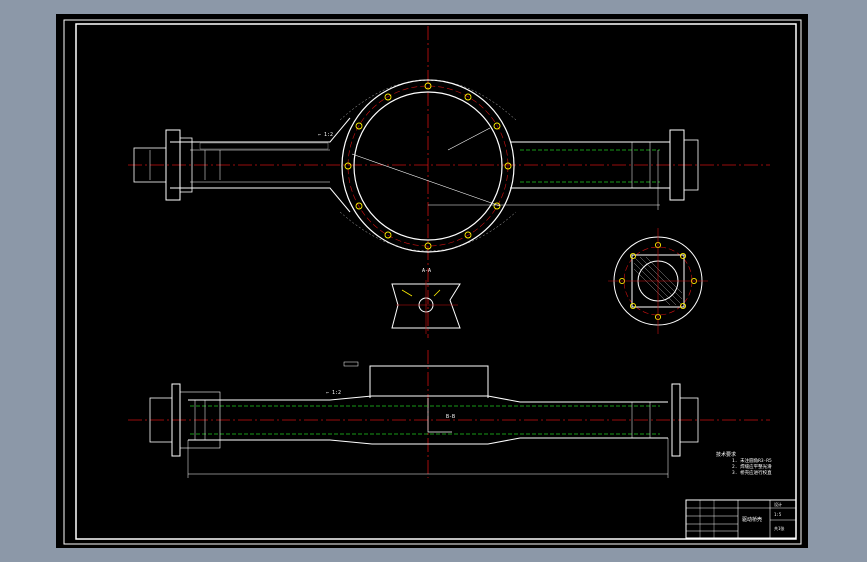 Image resolution: width=867 pixels, height=562 pixels. Describe the element at coordinates (779, 528) in the screenshot. I see `title-block-sheet: 共1张` at that location.